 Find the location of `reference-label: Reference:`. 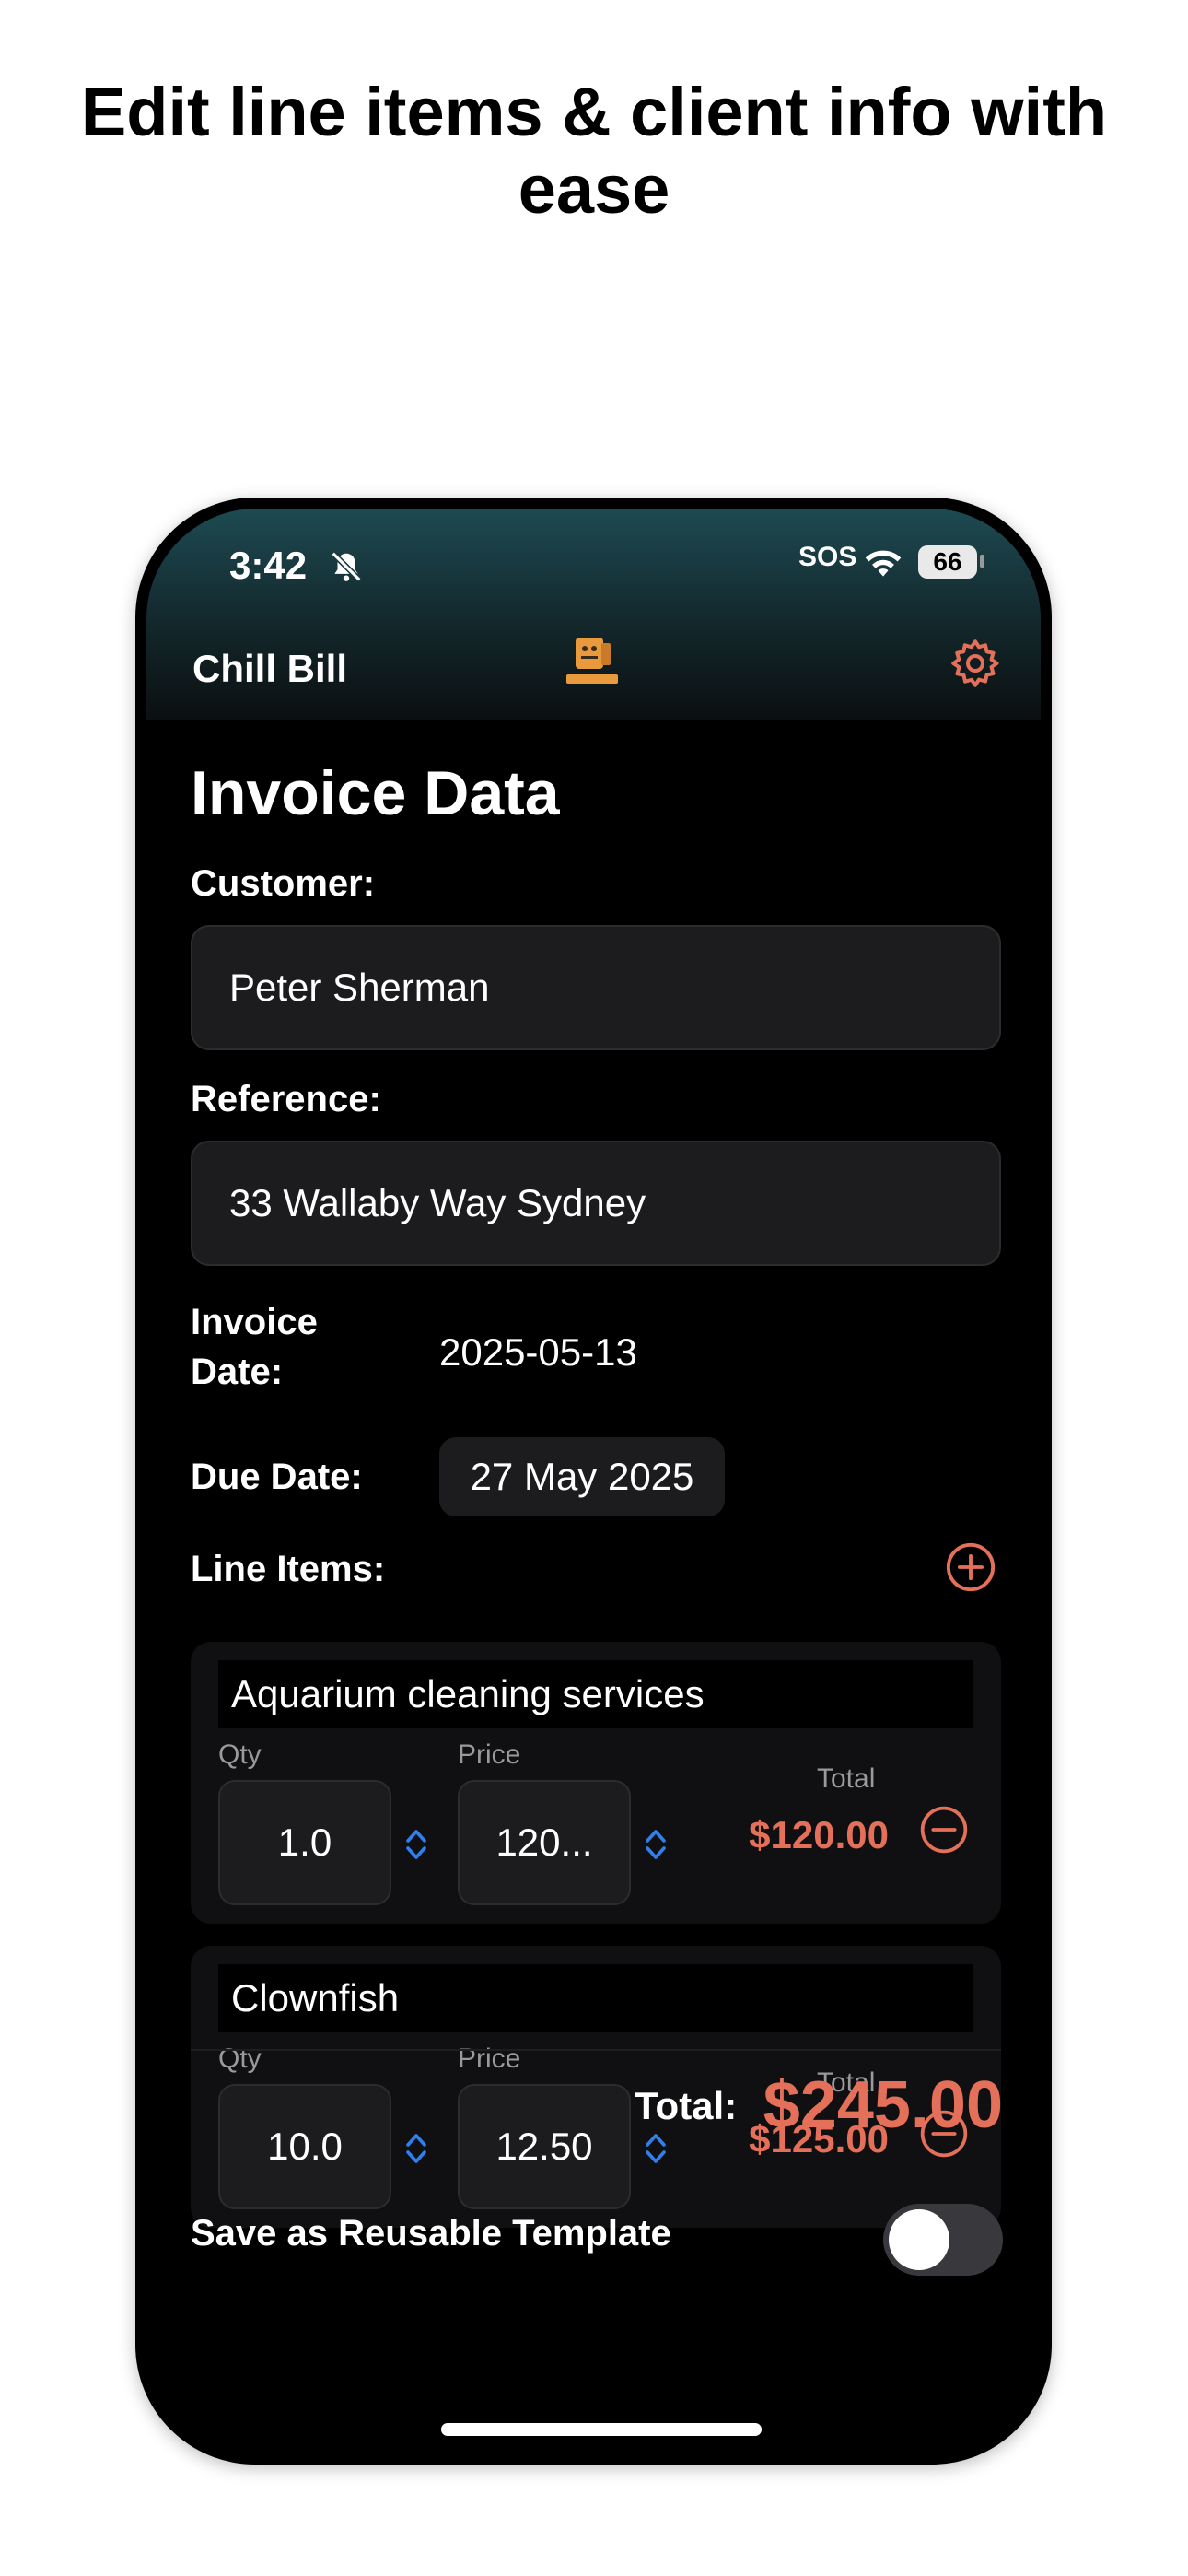

reference-label: Reference: is located at coordinates (286, 1099).